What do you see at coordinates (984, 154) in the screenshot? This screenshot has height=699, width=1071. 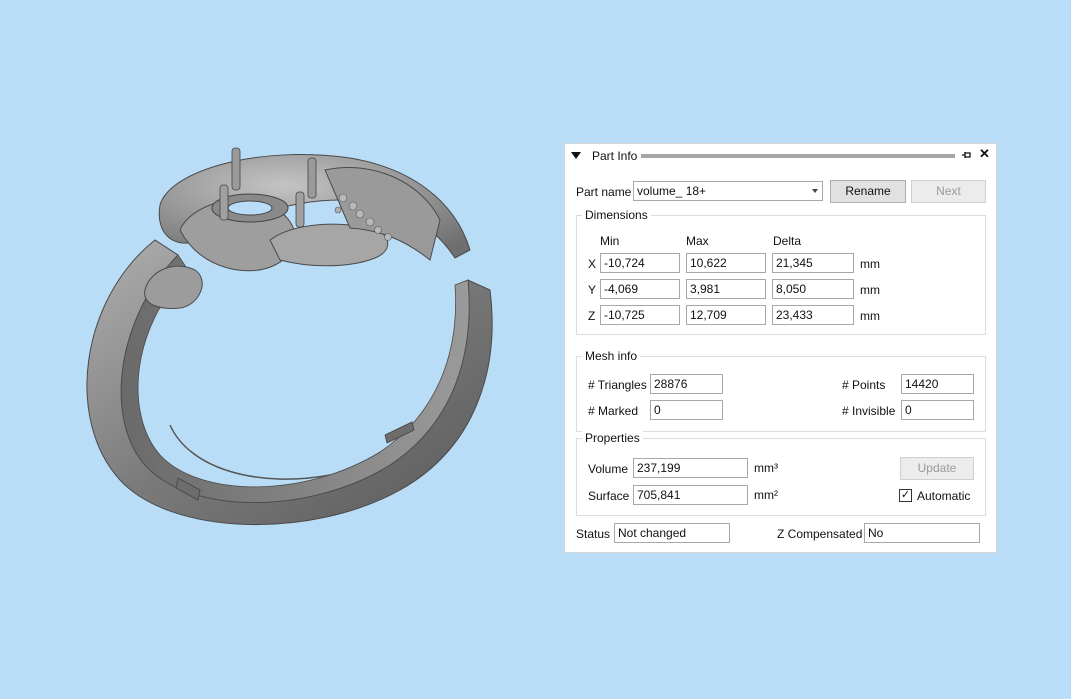 I see `close-icon: ✕` at bounding box center [984, 154].